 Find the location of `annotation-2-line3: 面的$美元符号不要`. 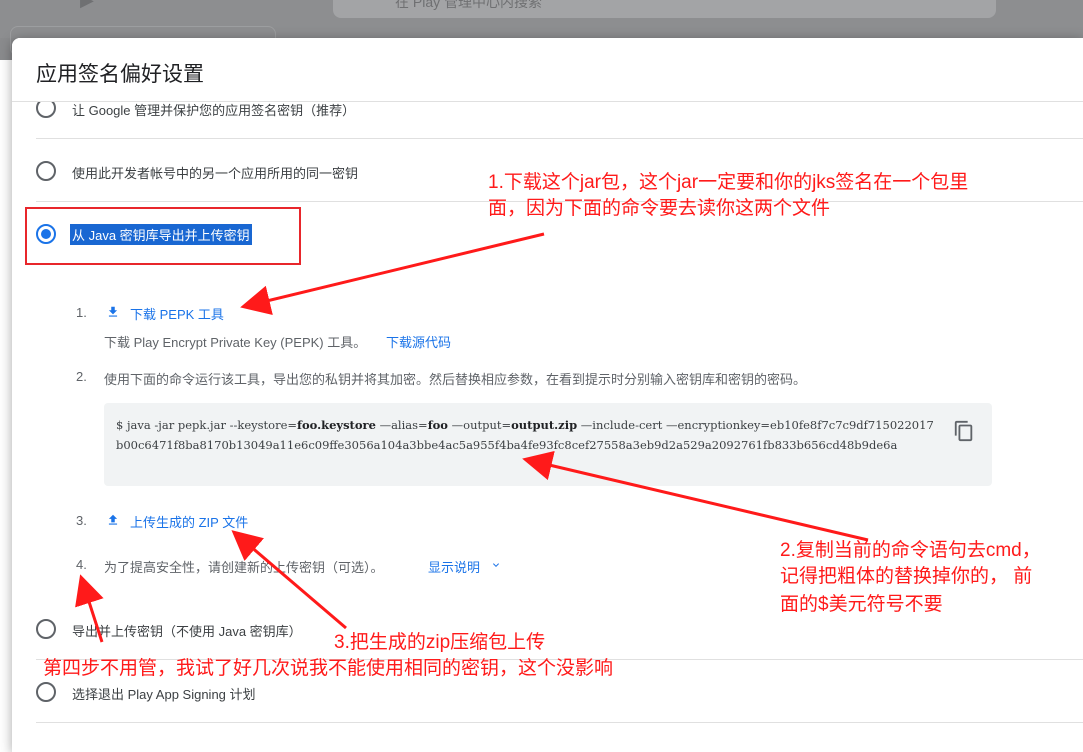

annotation-2-line3: 面的$美元符号不要 is located at coordinates (861, 604).